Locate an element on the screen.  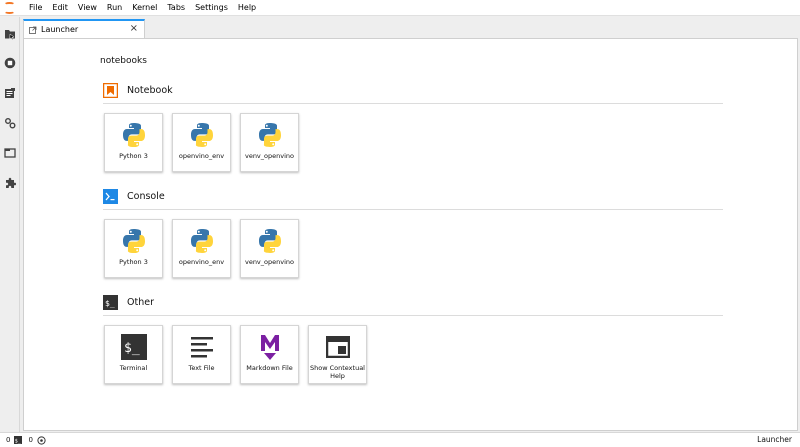
section-notebook-header: Notebook is located at coordinates (138, 90).